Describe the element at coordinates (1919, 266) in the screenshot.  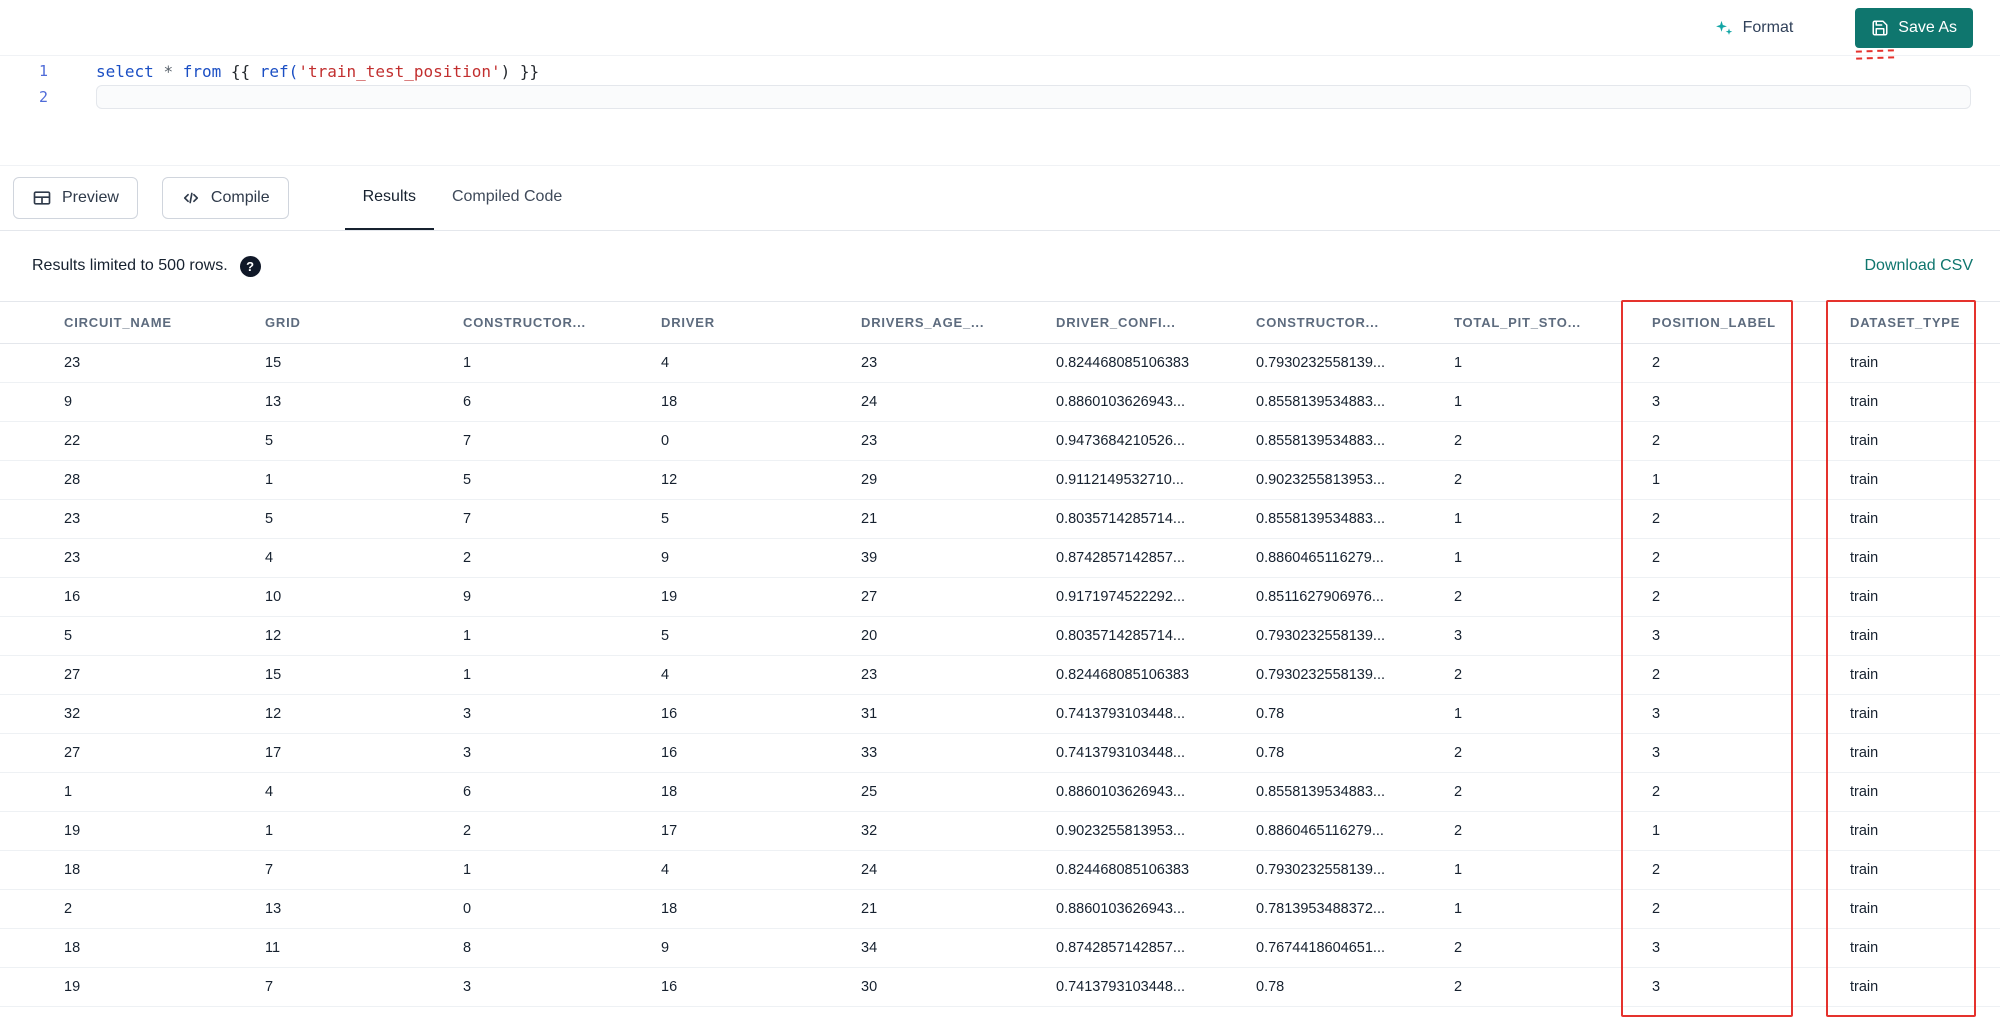
I see `download-csv-link: Download CSV` at that location.